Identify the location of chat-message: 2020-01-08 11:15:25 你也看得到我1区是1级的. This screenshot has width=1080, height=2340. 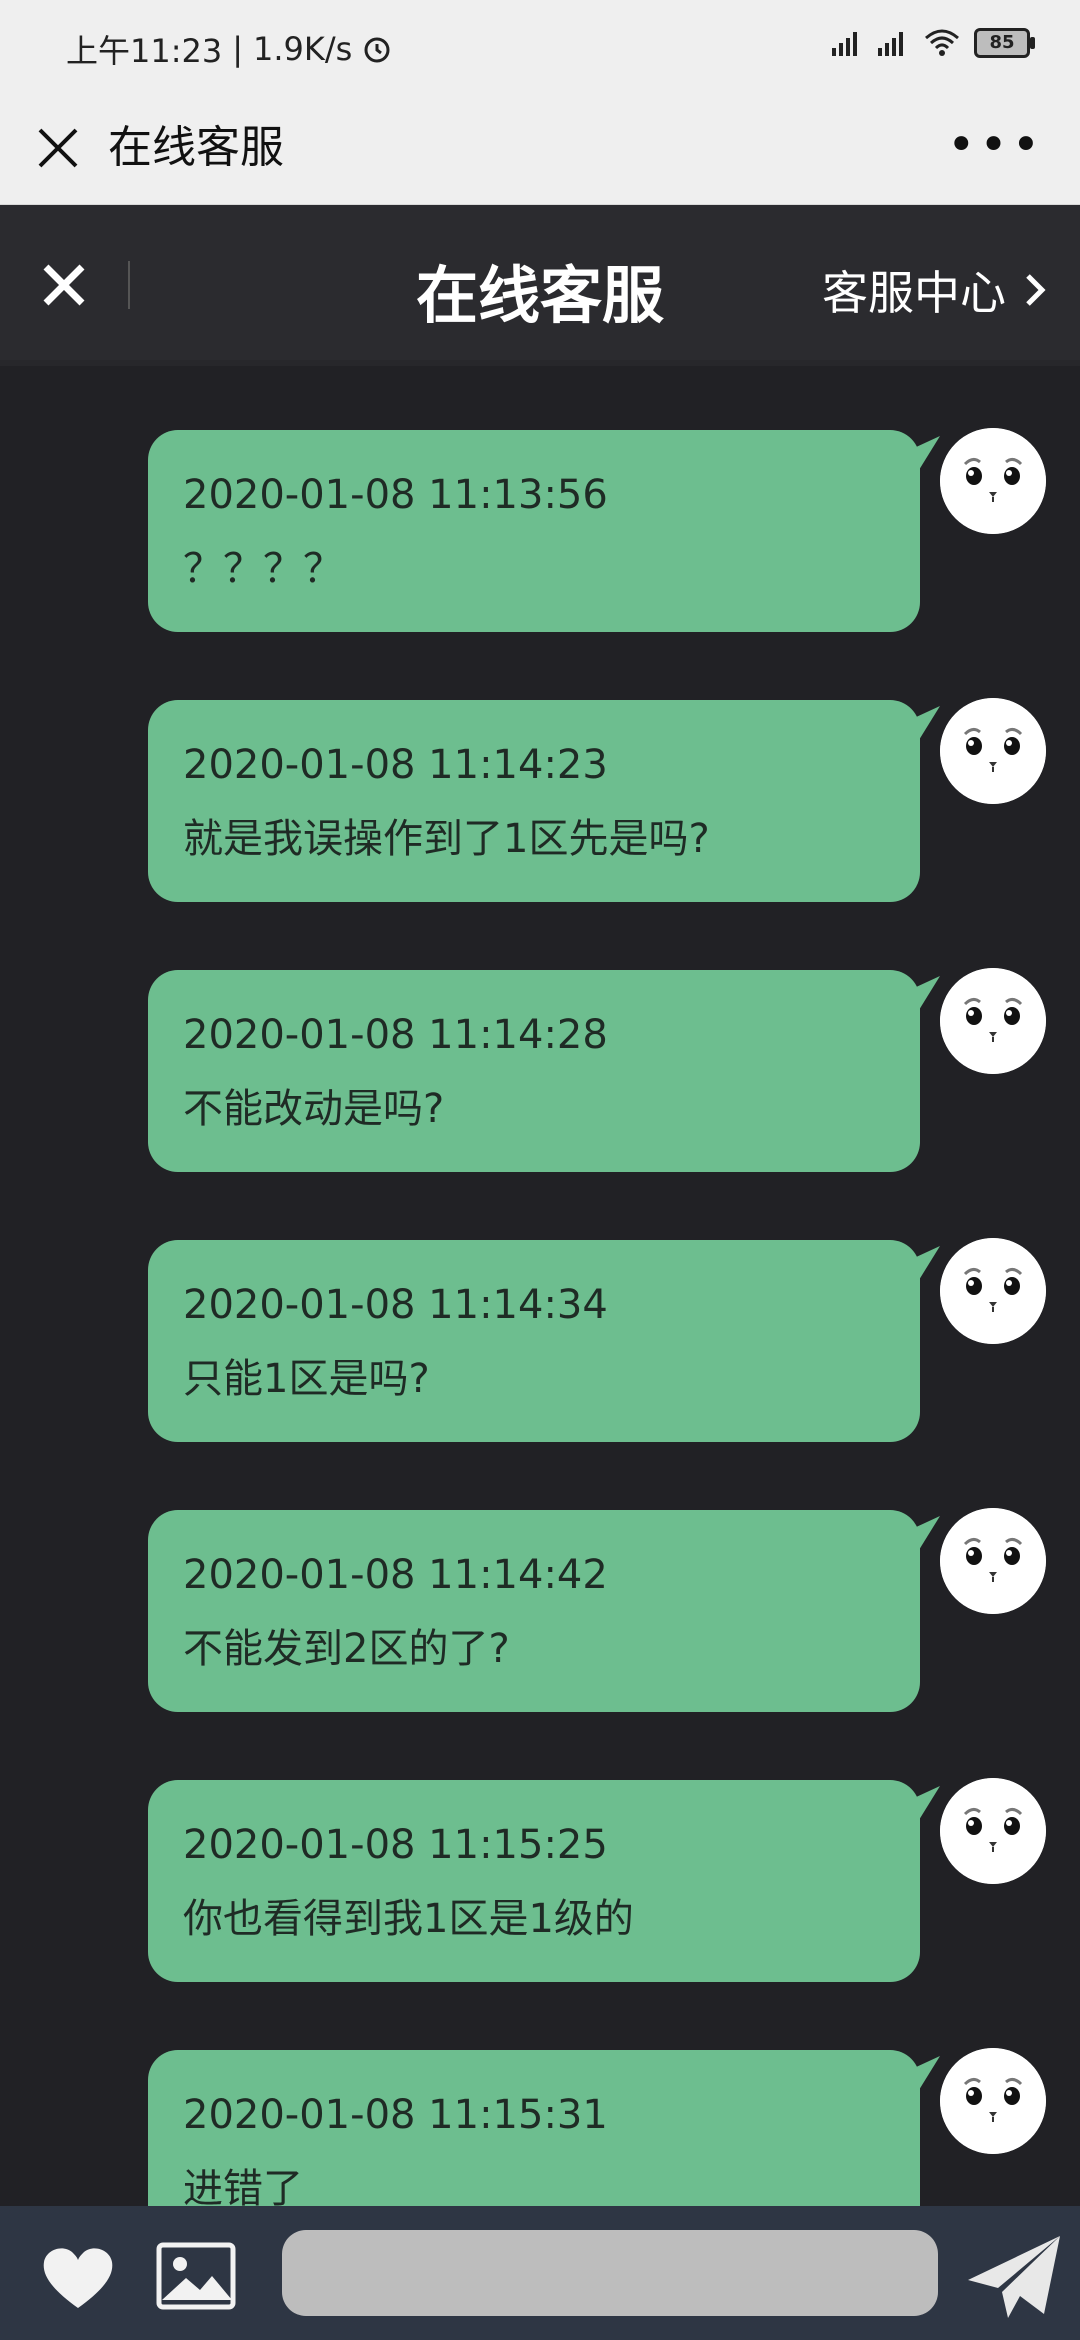
(540, 1849).